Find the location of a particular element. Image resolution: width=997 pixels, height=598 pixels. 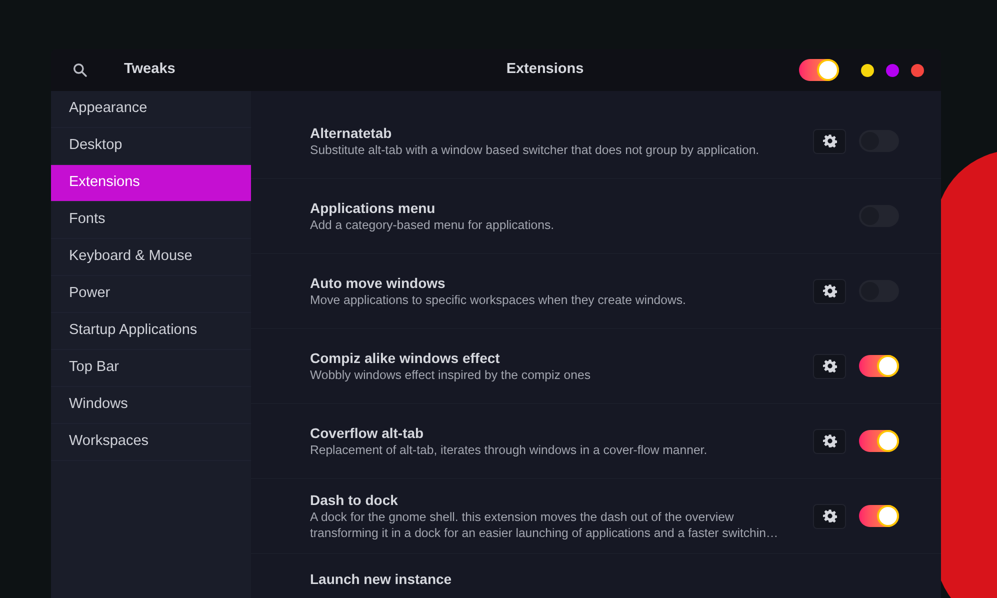

extension-title: Launch new instance is located at coordinates (381, 579).